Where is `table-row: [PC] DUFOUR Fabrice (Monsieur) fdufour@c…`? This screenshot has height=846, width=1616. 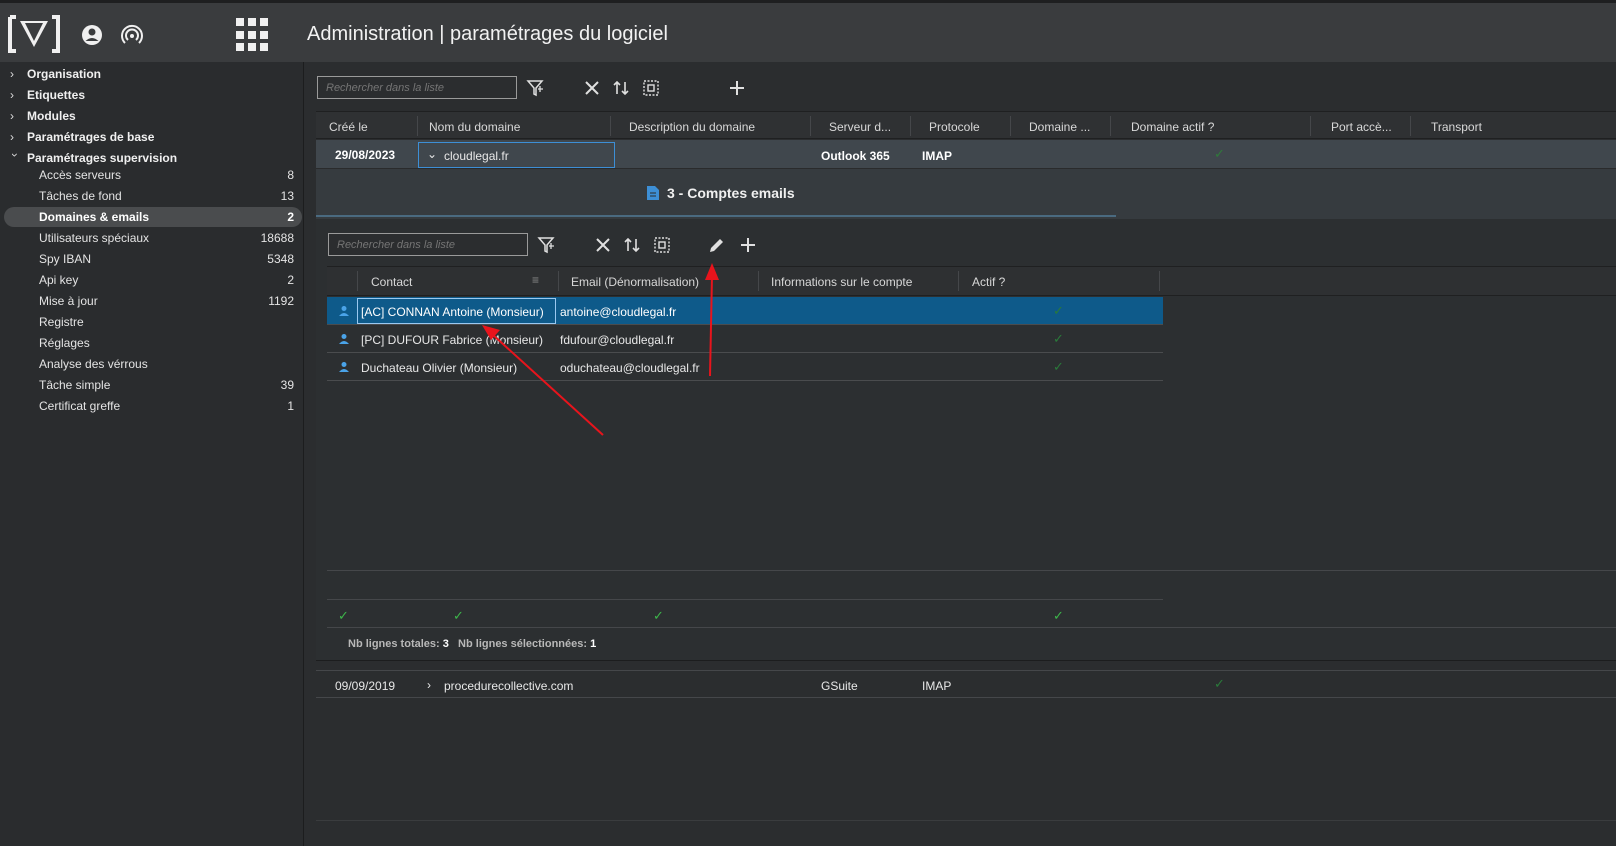
table-row: [PC] DUFOUR Fabrice (Monsieur) fdufour@c… is located at coordinates (745, 339).